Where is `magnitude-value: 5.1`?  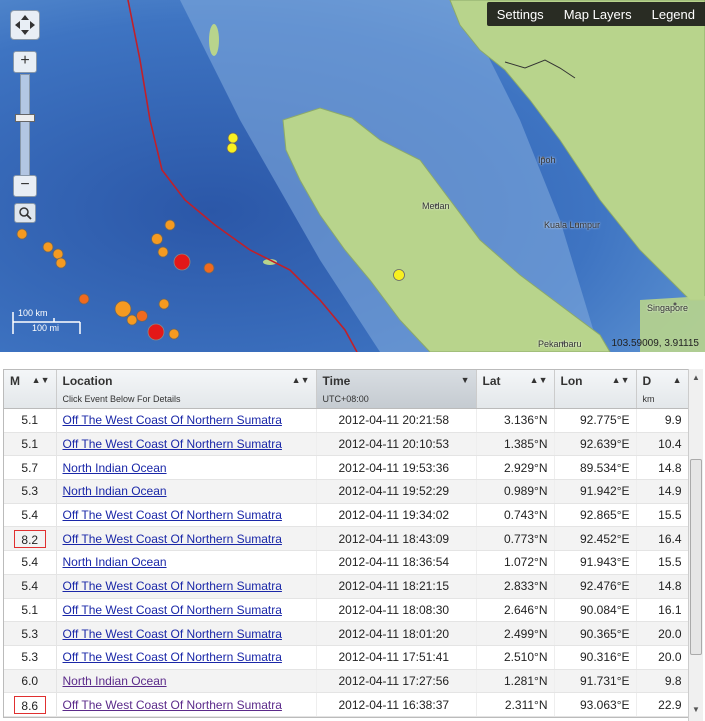 magnitude-value: 5.1 is located at coordinates (30, 444).